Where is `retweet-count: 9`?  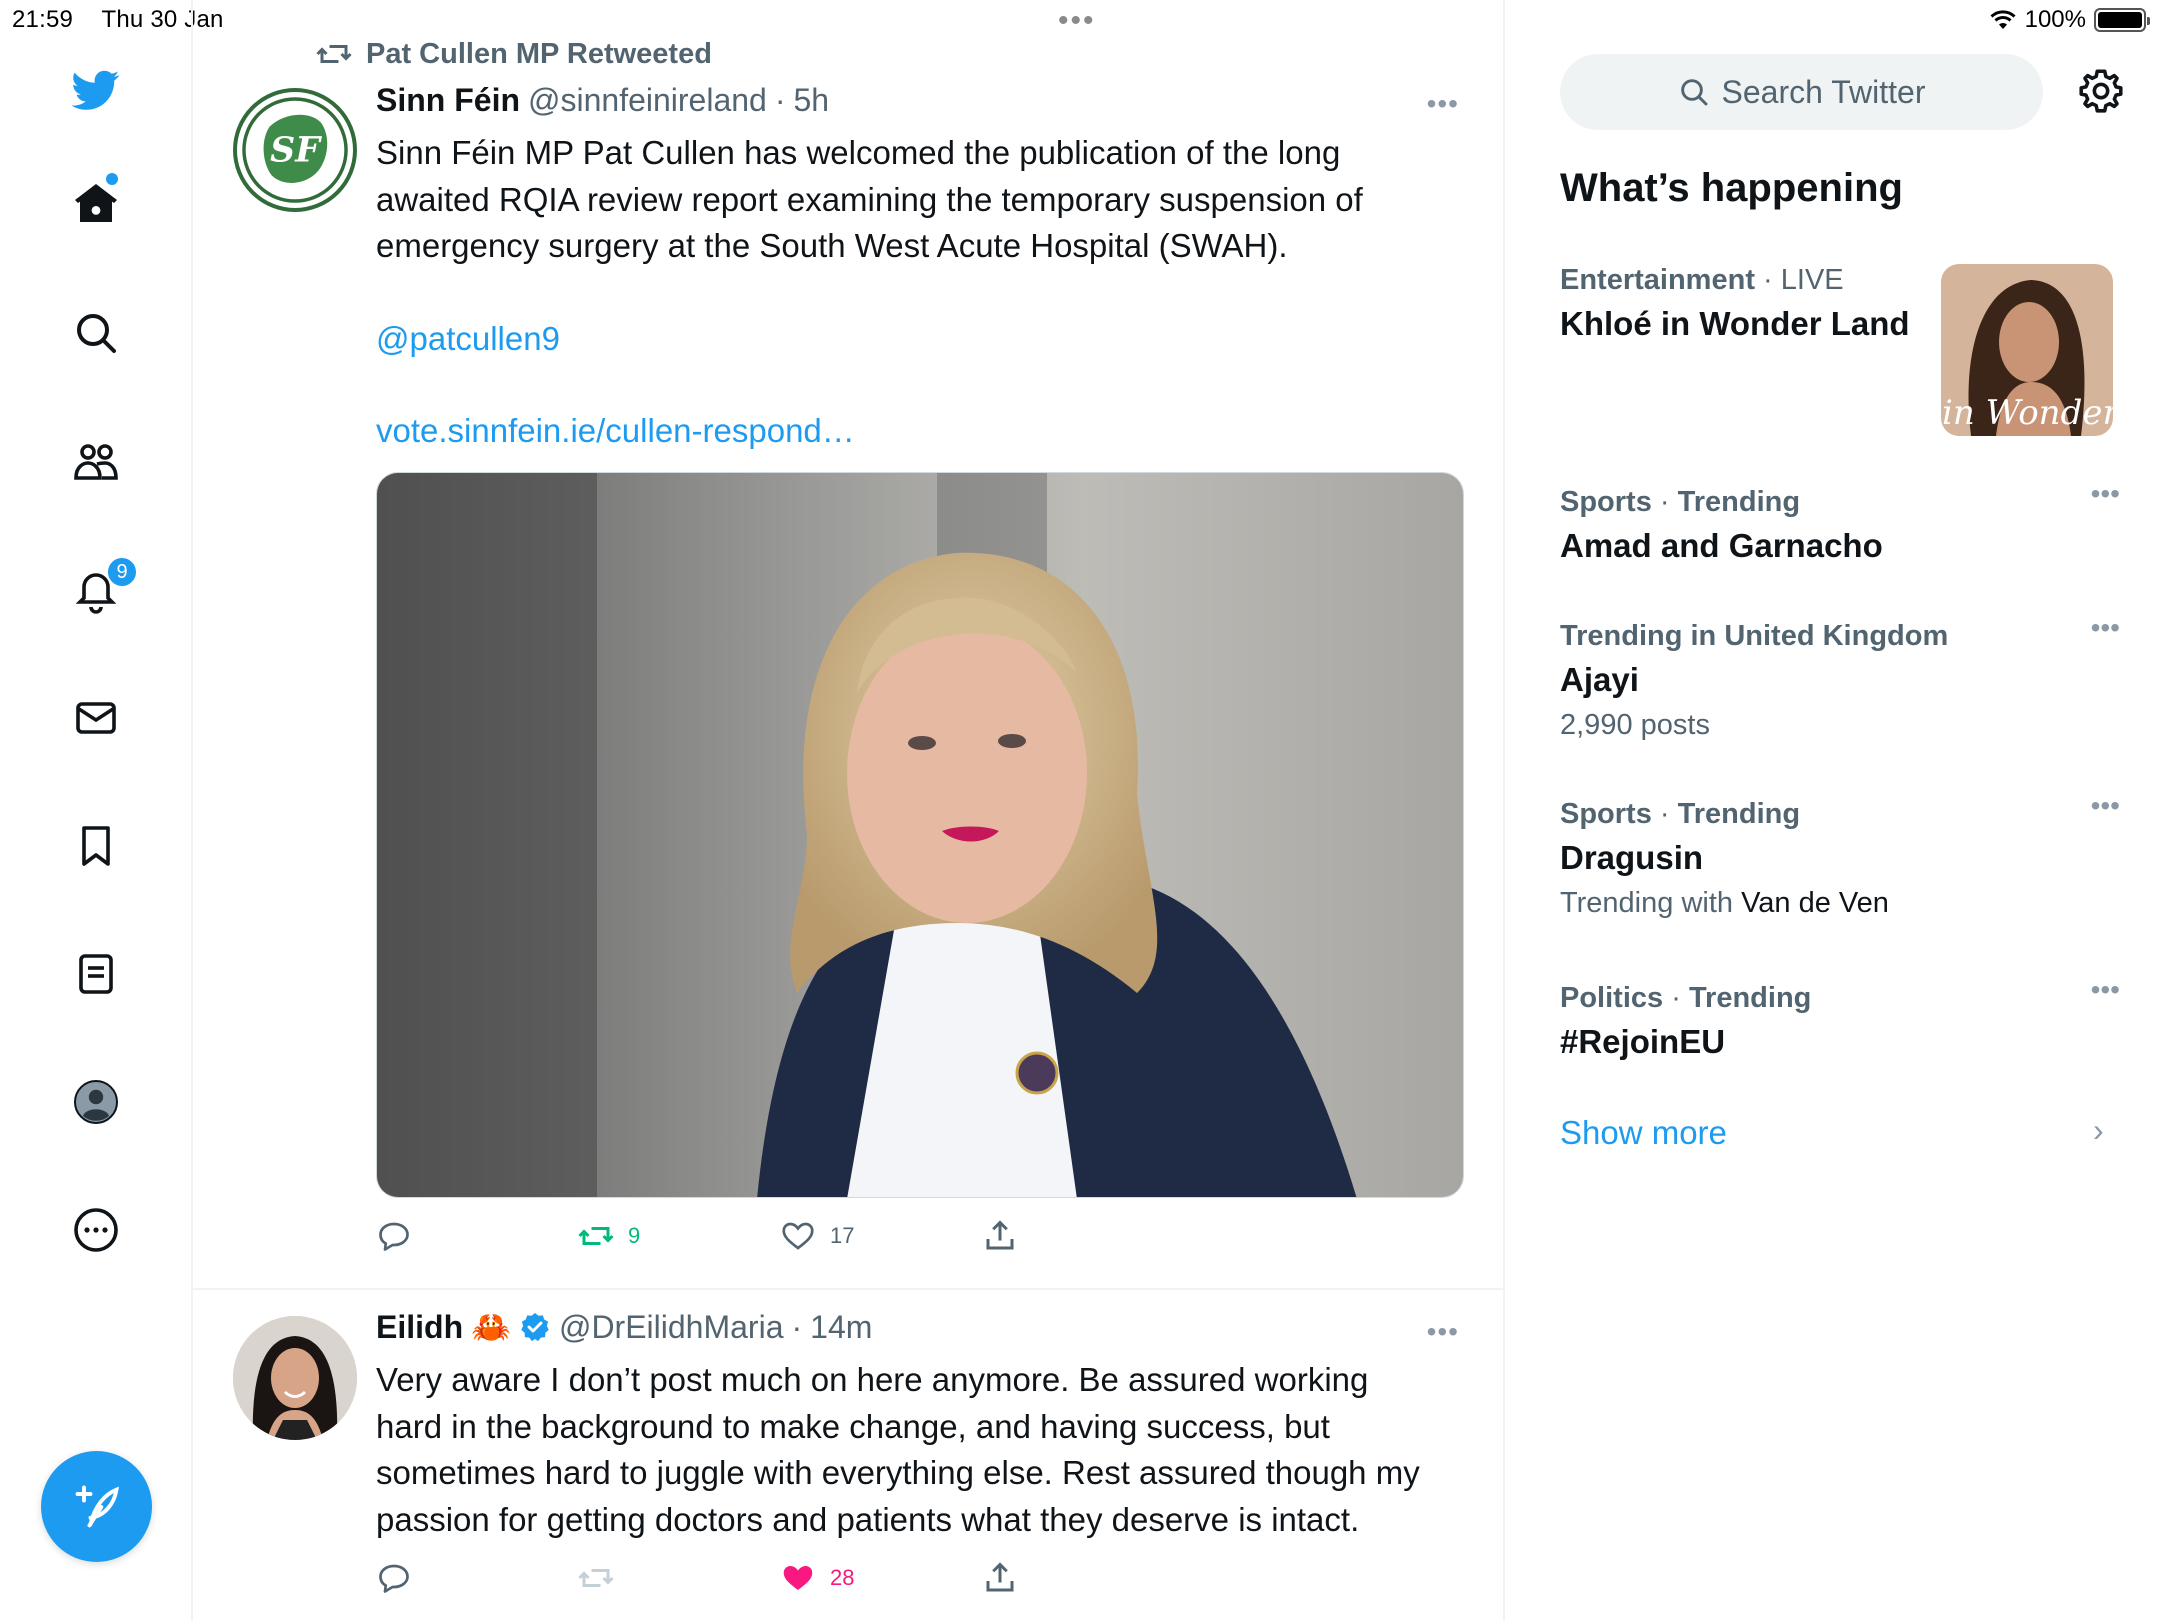
retweet-count: 9 is located at coordinates (634, 1235).